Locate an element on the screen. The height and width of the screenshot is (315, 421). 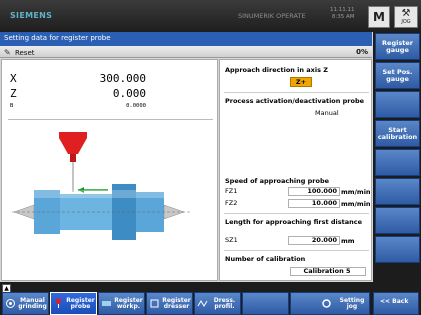
calibration-count-label: Number of calibration is located at coordinates (265, 259).